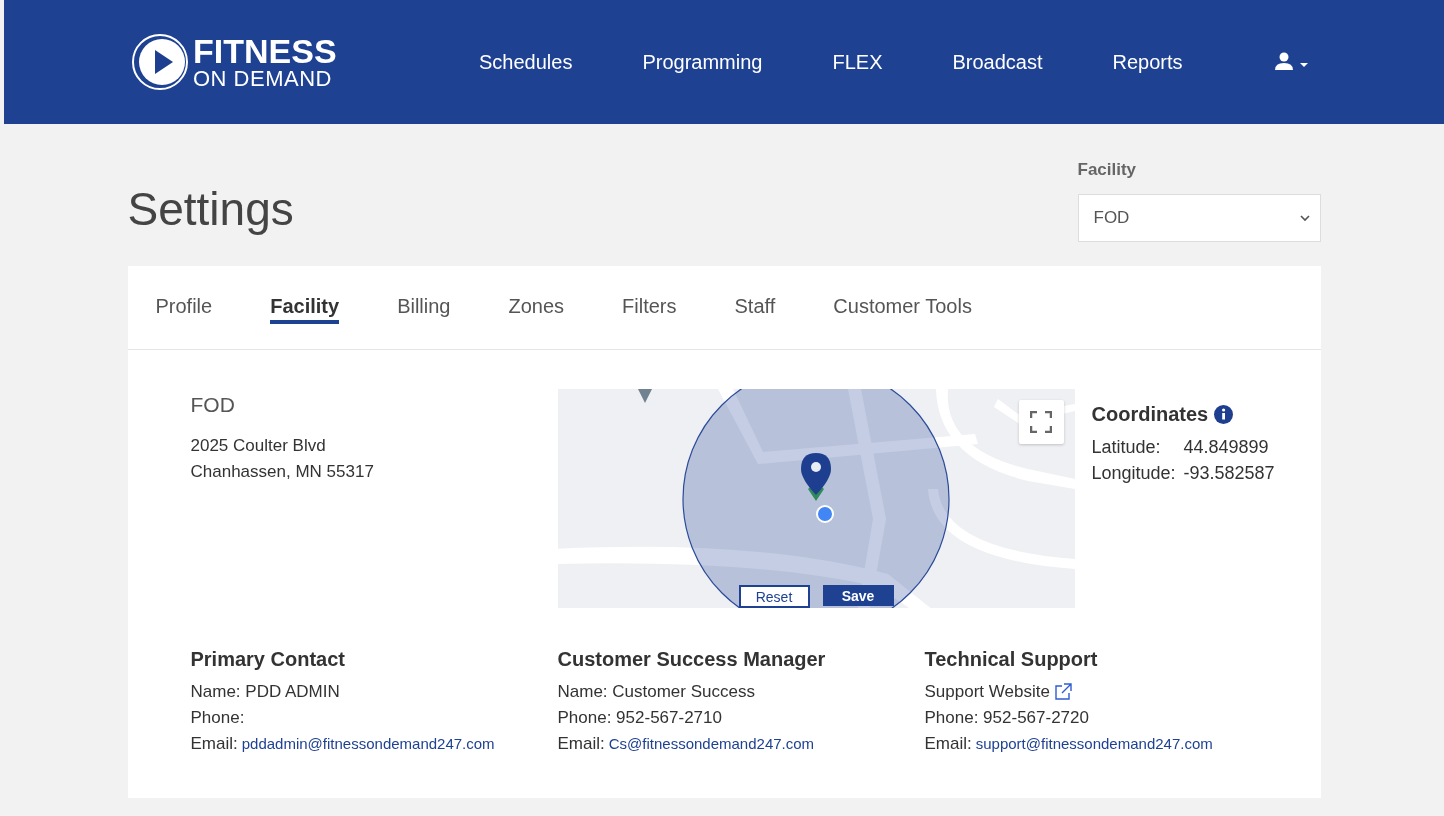 The width and height of the screenshot is (1444, 816). Describe the element at coordinates (711, 744) in the screenshot. I see `email-link: Cs@fitnessondemand247.com` at that location.